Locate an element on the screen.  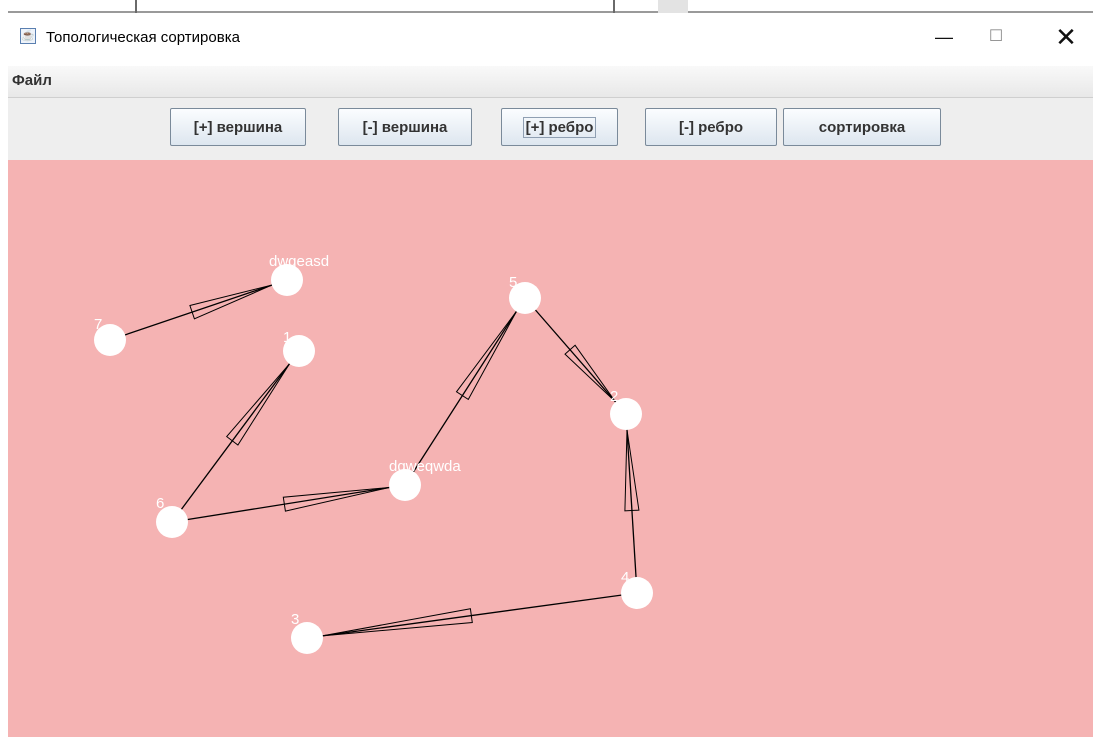
vertex-label-1: 1 is located at coordinates (287, 337).